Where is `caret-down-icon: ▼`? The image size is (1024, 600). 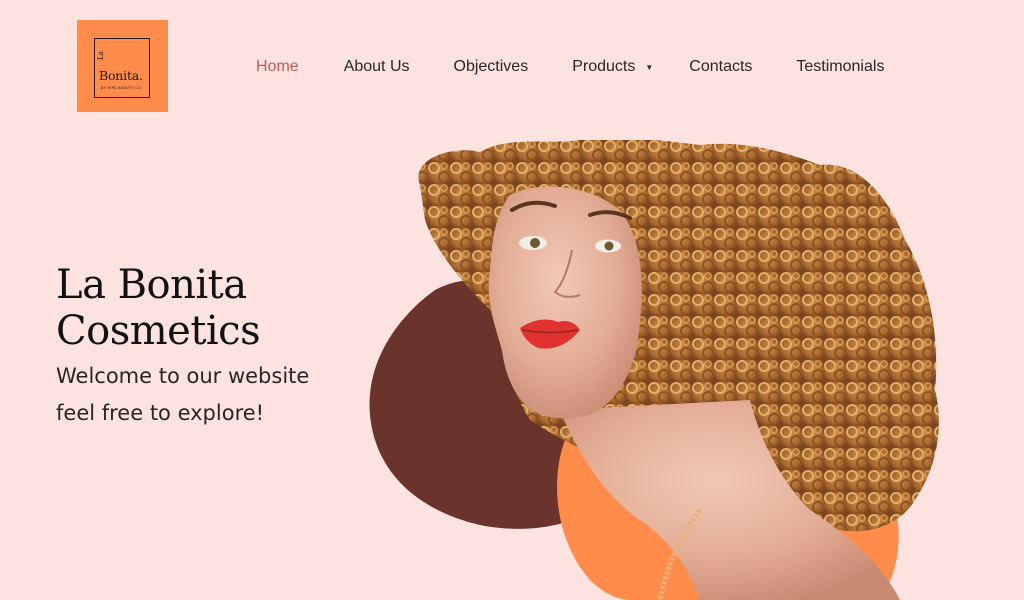 caret-down-icon: ▼ is located at coordinates (649, 67).